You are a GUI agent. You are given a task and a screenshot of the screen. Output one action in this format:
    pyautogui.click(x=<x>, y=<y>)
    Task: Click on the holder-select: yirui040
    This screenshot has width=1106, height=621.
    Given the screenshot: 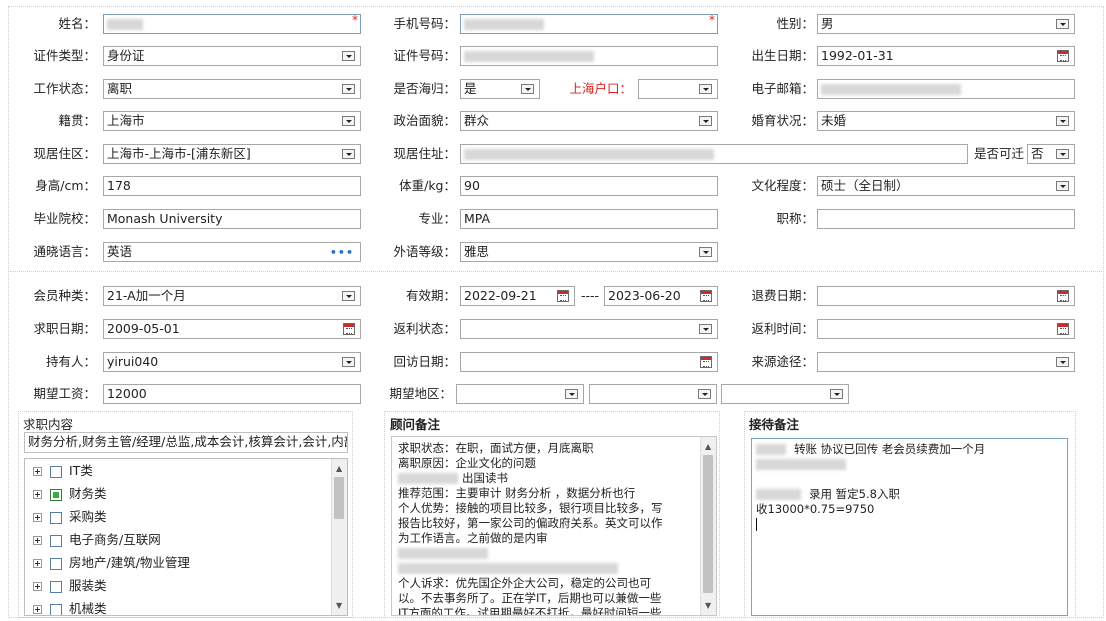 What is the action you would take?
    pyautogui.click(x=232, y=362)
    